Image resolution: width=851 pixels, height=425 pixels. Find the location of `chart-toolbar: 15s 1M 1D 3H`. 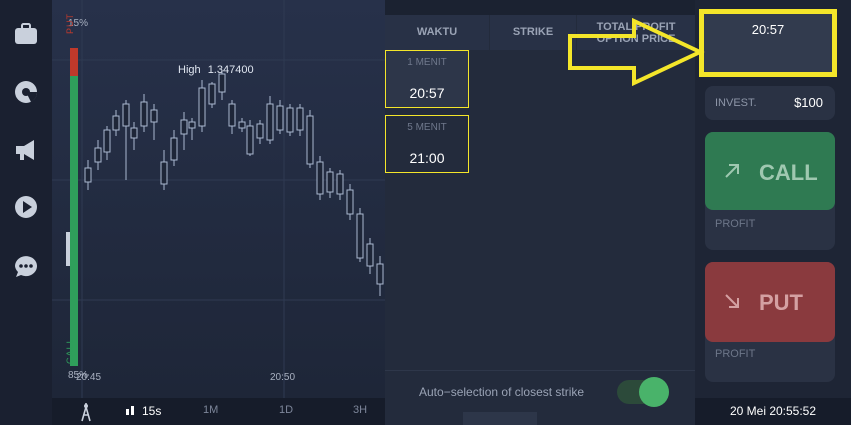

chart-toolbar: 15s 1M 1D 3H is located at coordinates (218, 411).